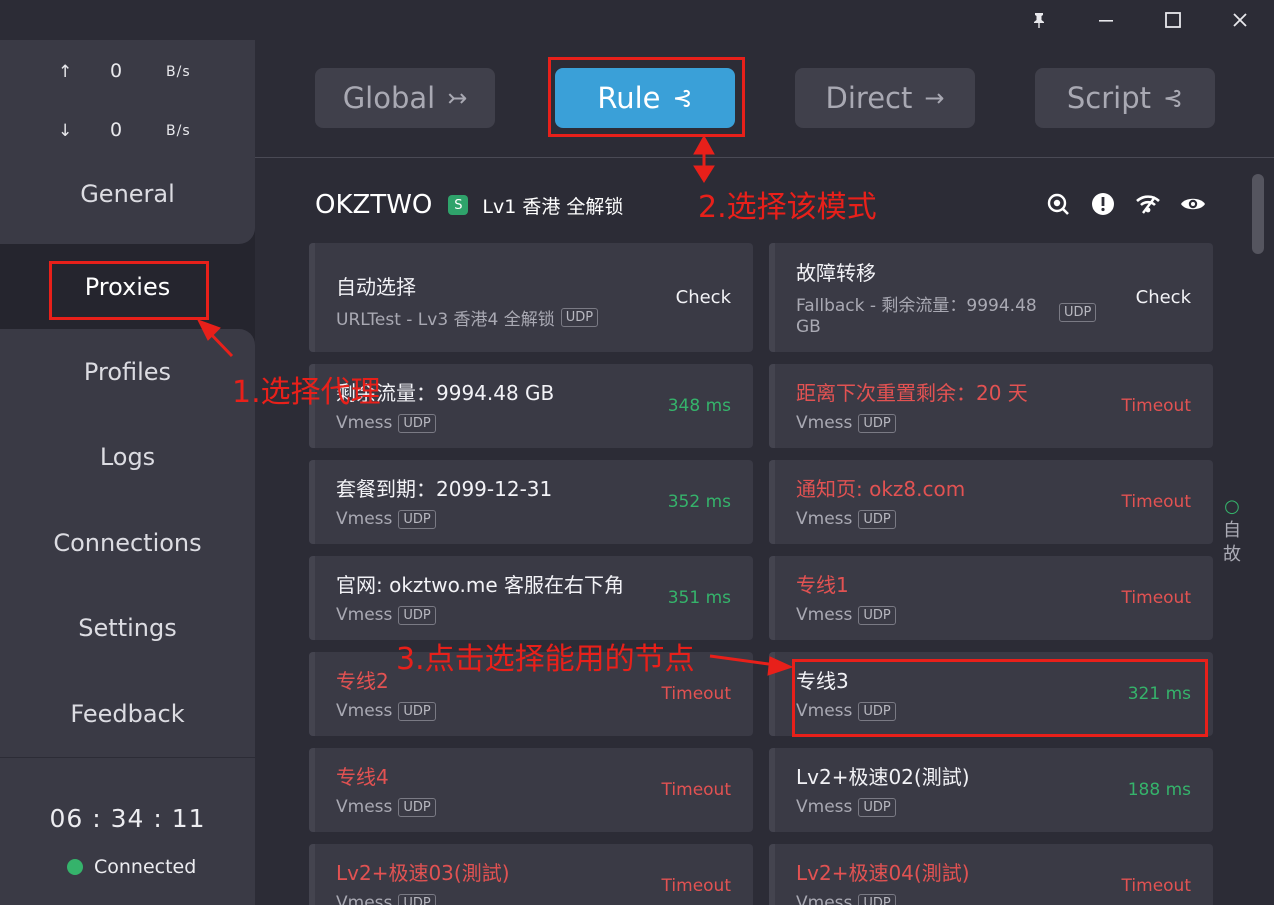  I want to click on minimize-icon, so click(1106, 20).